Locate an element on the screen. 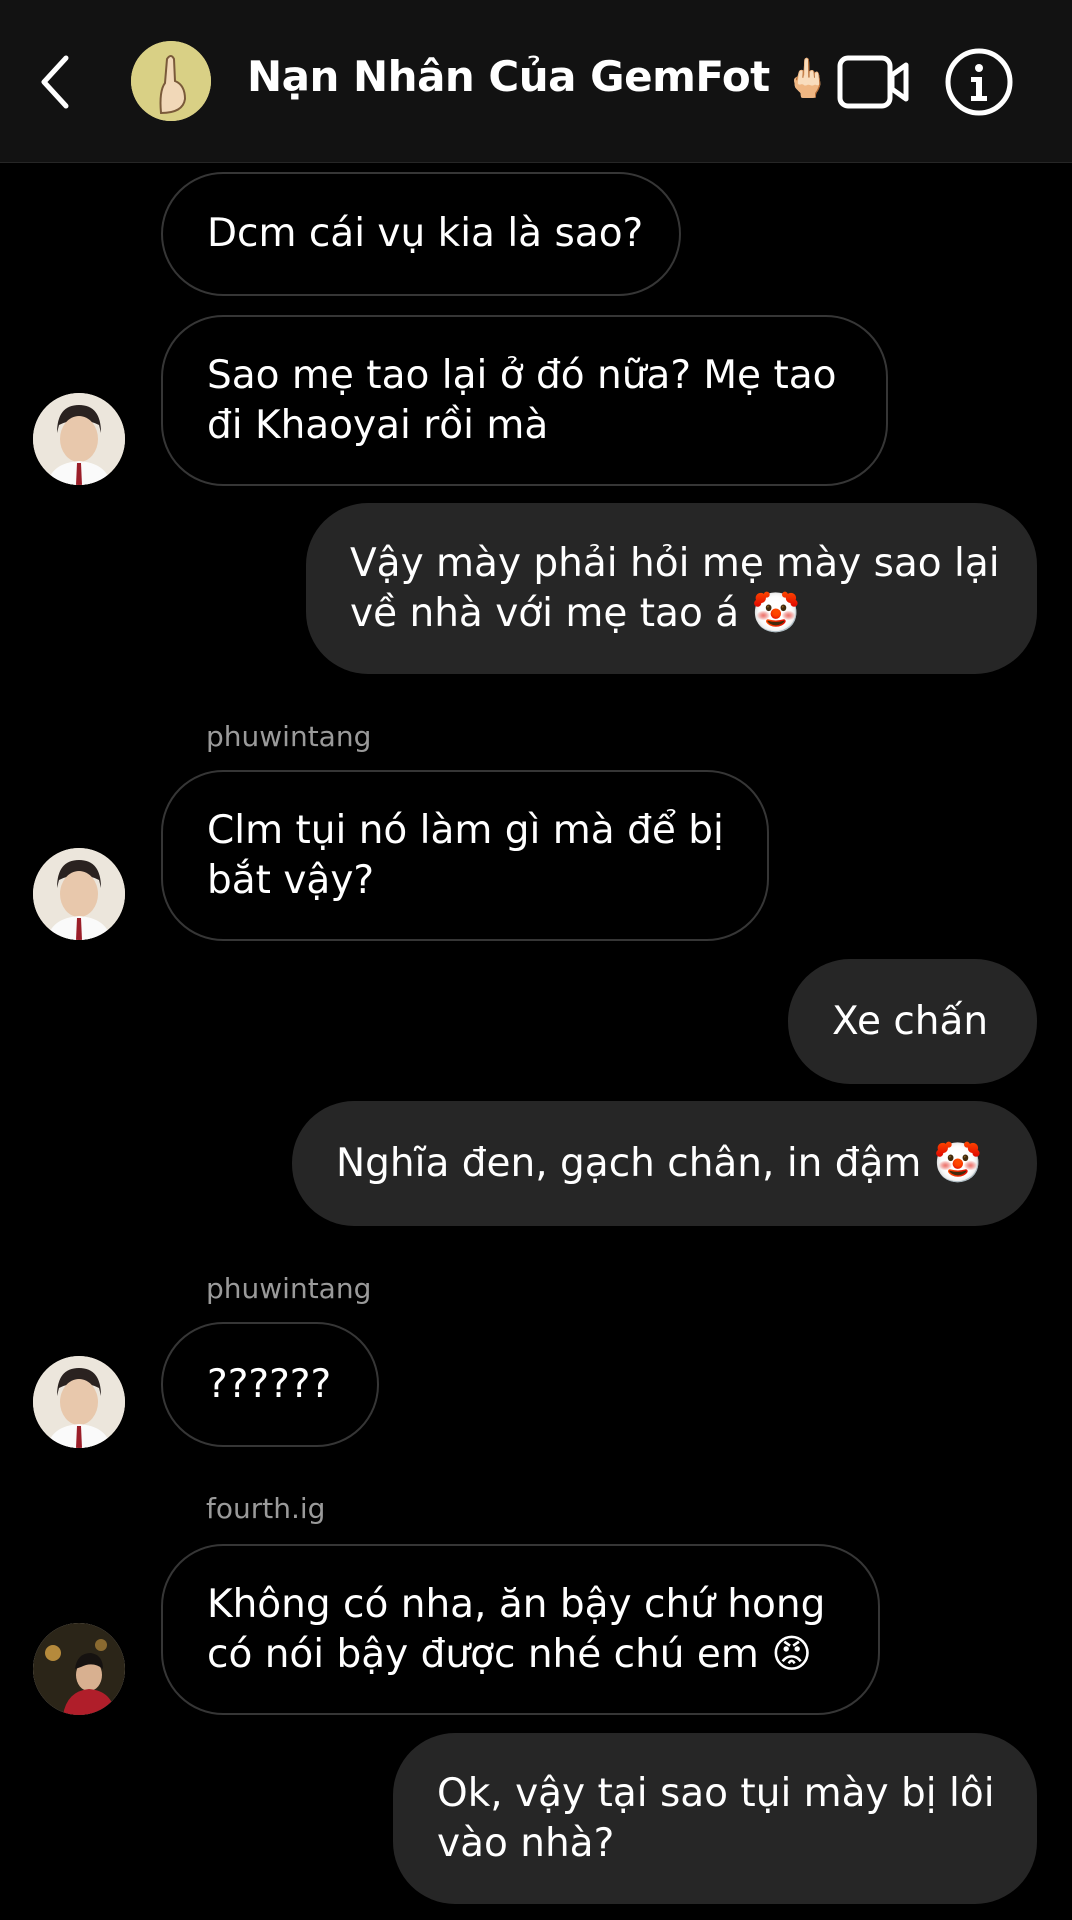 This screenshot has height=1920, width=1072. message-text: Dcm cái vụ kia là sao? is located at coordinates (425, 233).